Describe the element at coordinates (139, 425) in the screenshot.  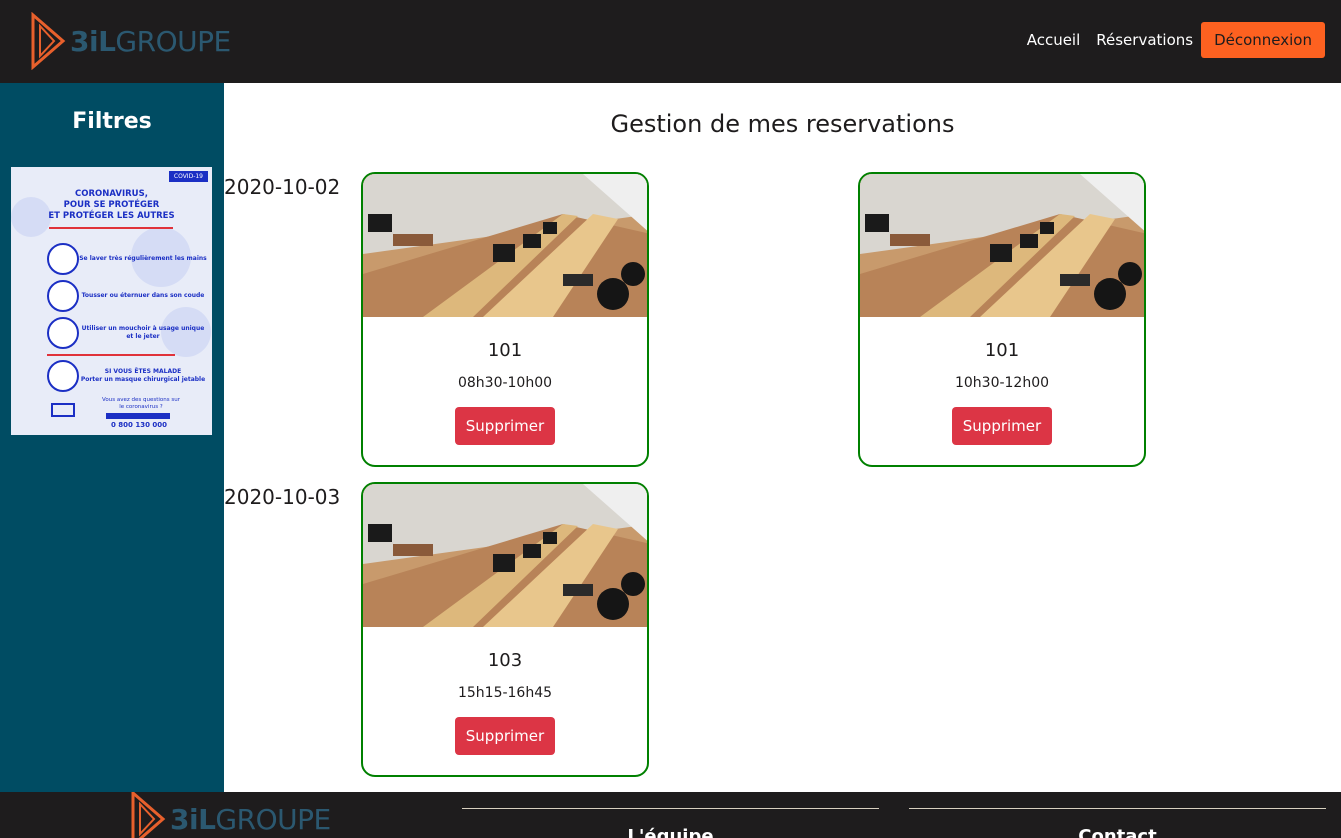
I see `poster-phone: 0 800 130 000` at that location.